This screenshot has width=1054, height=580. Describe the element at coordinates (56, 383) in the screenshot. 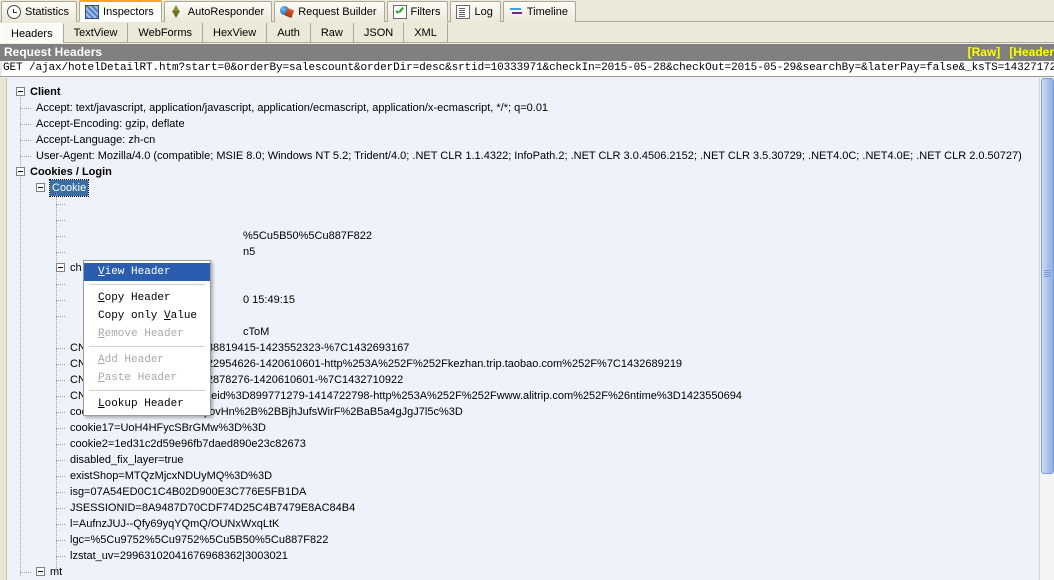

I see `tree-guide-cookie-children` at that location.